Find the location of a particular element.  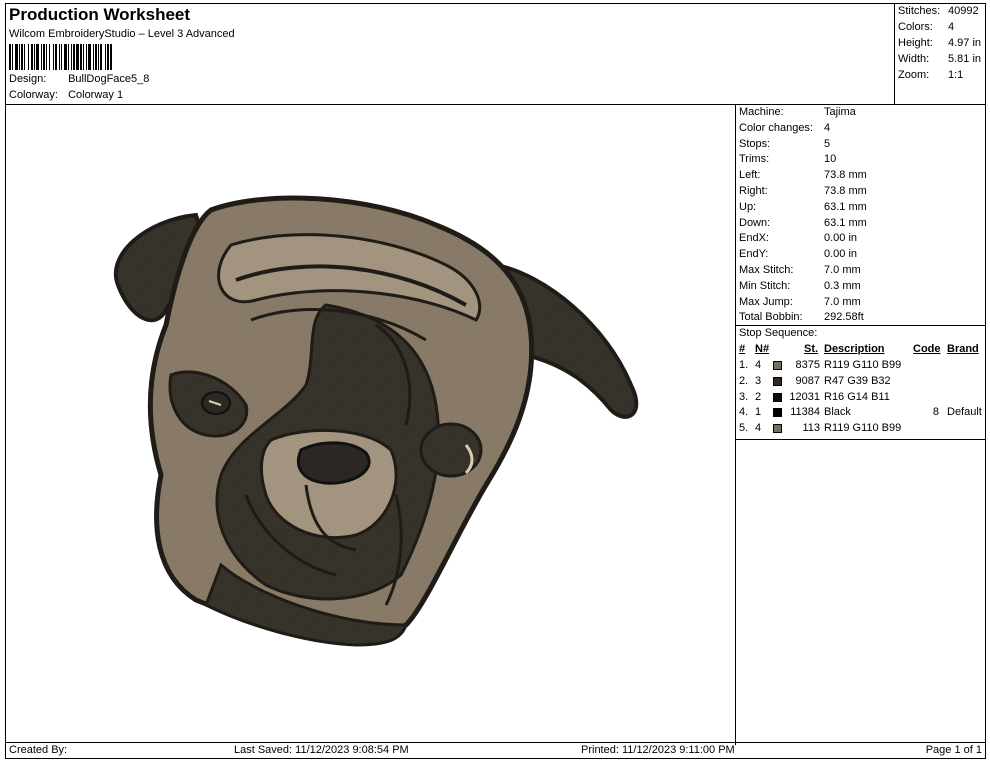

zoom-value: 1:1 is located at coordinates (956, 75).